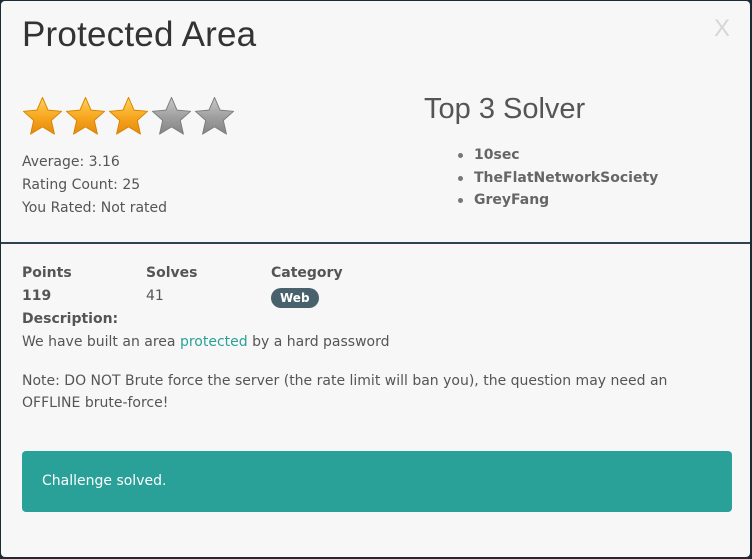 The width and height of the screenshot is (752, 559). What do you see at coordinates (558, 155) in the screenshot?
I see `solver-item: 10sec` at bounding box center [558, 155].